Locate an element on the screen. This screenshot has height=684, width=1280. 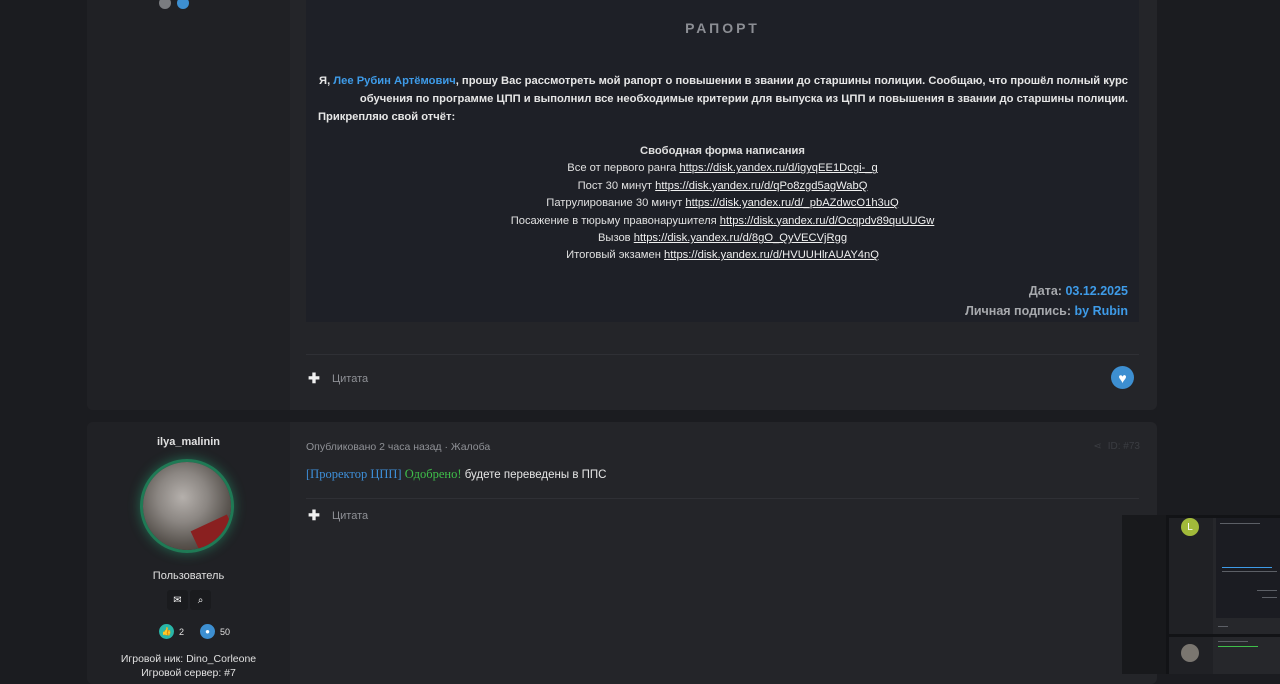
share-icon: ⋖ is located at coordinates (1097, 446).